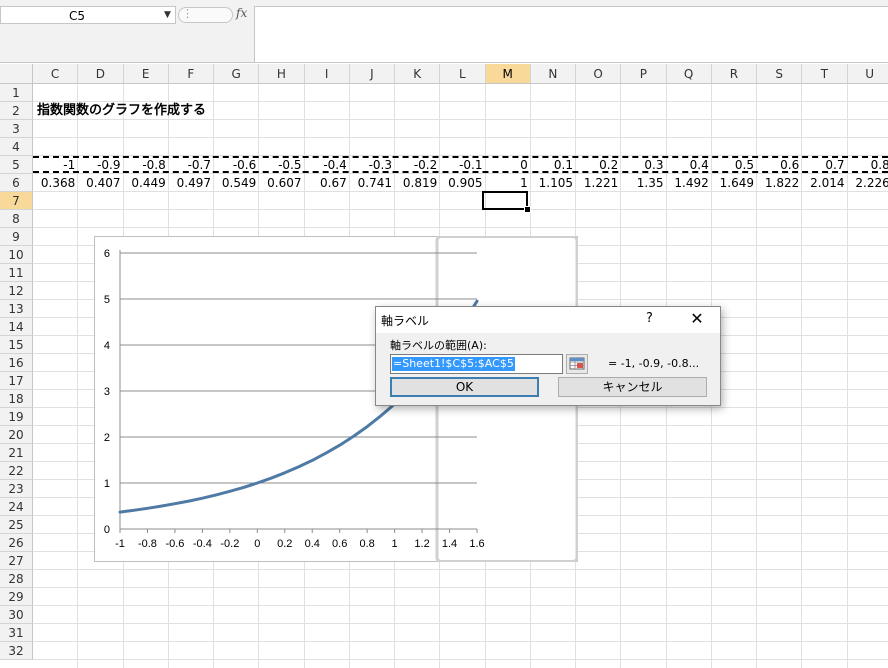 The height and width of the screenshot is (668, 888). What do you see at coordinates (599, 74) in the screenshot?
I see `column-header-O: O` at bounding box center [599, 74].